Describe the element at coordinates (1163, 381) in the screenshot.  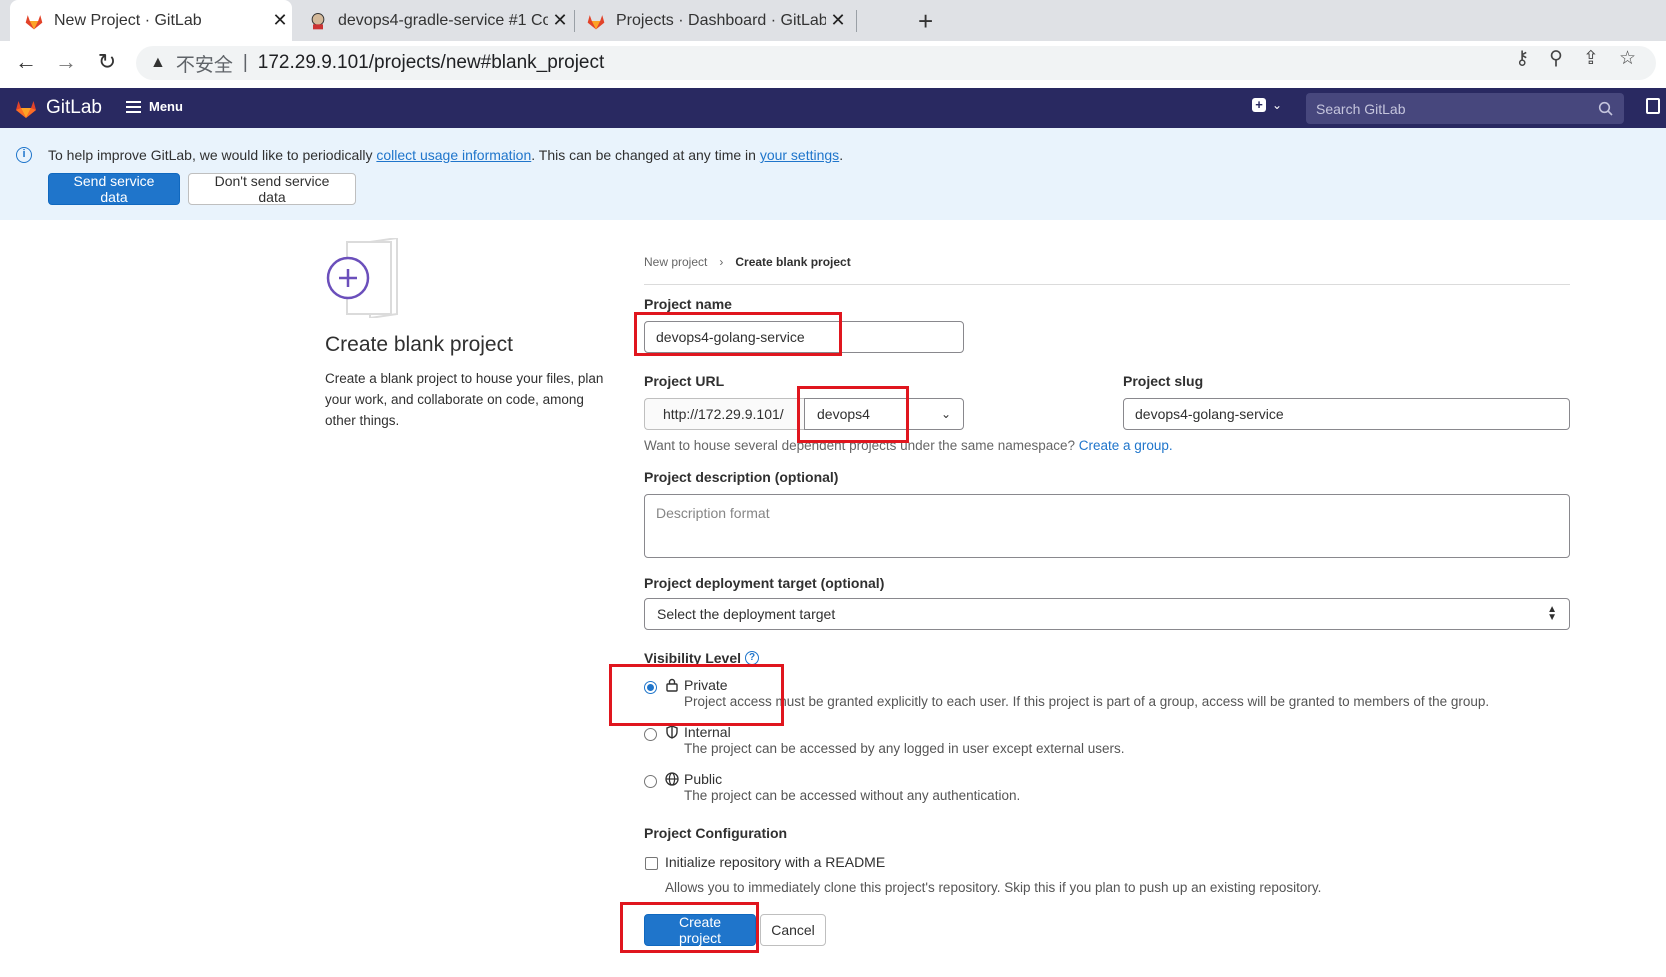
I see `project-slug-label: Project slug` at that location.